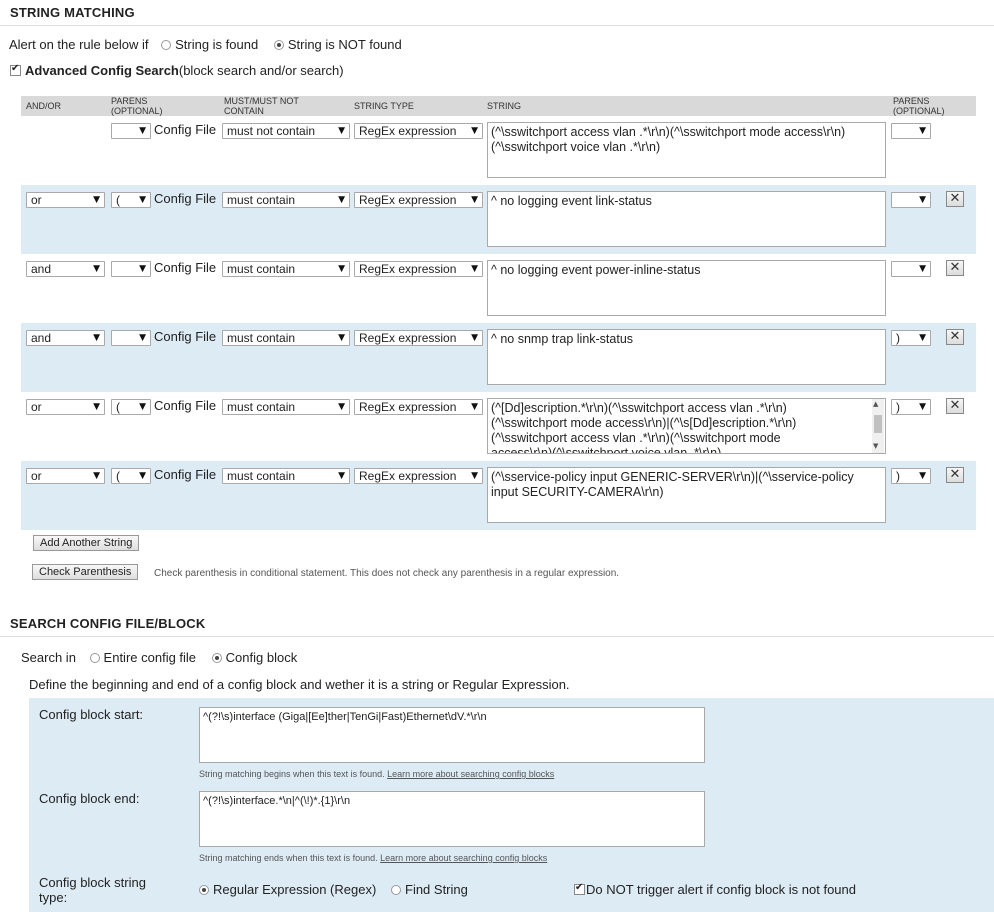 This screenshot has height=912, width=994. What do you see at coordinates (504, 106) in the screenshot?
I see `col-string: STRING` at bounding box center [504, 106].